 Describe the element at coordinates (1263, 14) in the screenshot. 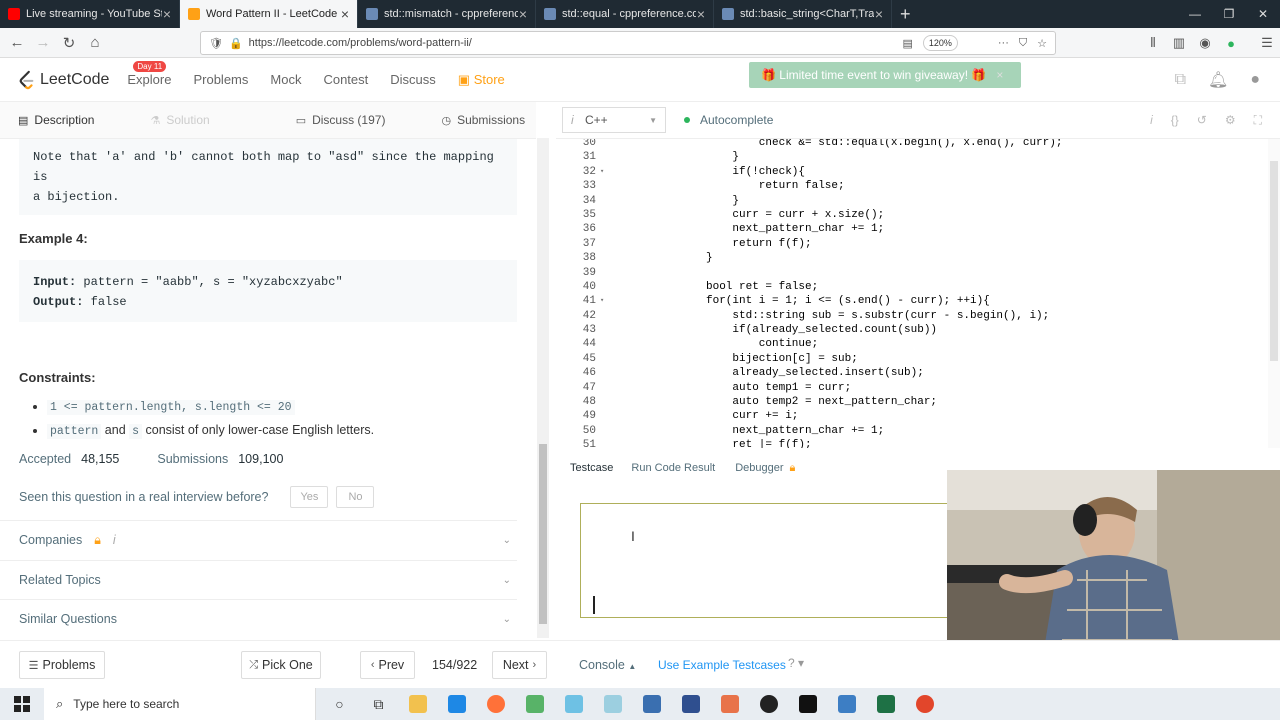

I see `close-window-icon: ✕` at that location.